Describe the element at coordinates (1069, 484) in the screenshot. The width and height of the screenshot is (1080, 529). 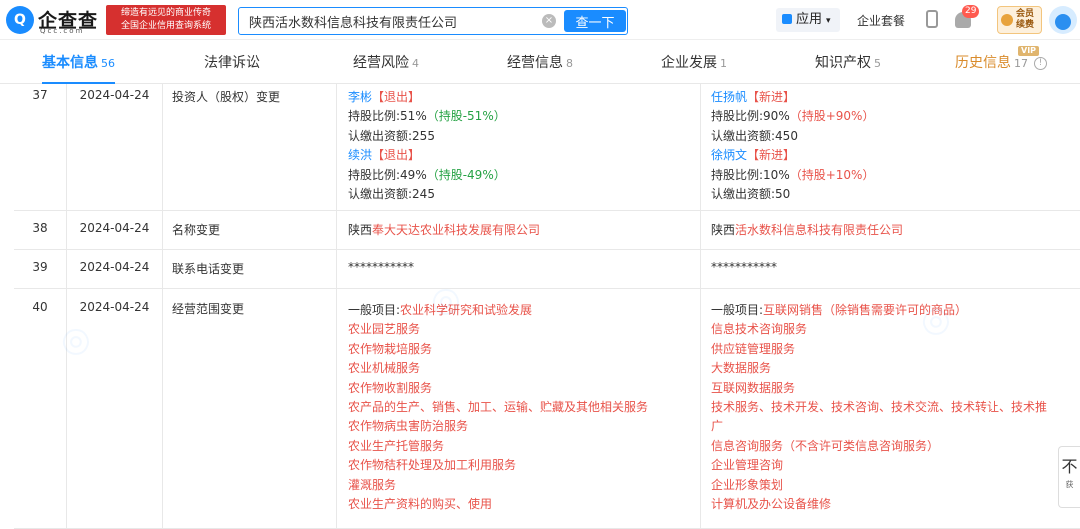
I see `side-widget-sub: 获` at that location.